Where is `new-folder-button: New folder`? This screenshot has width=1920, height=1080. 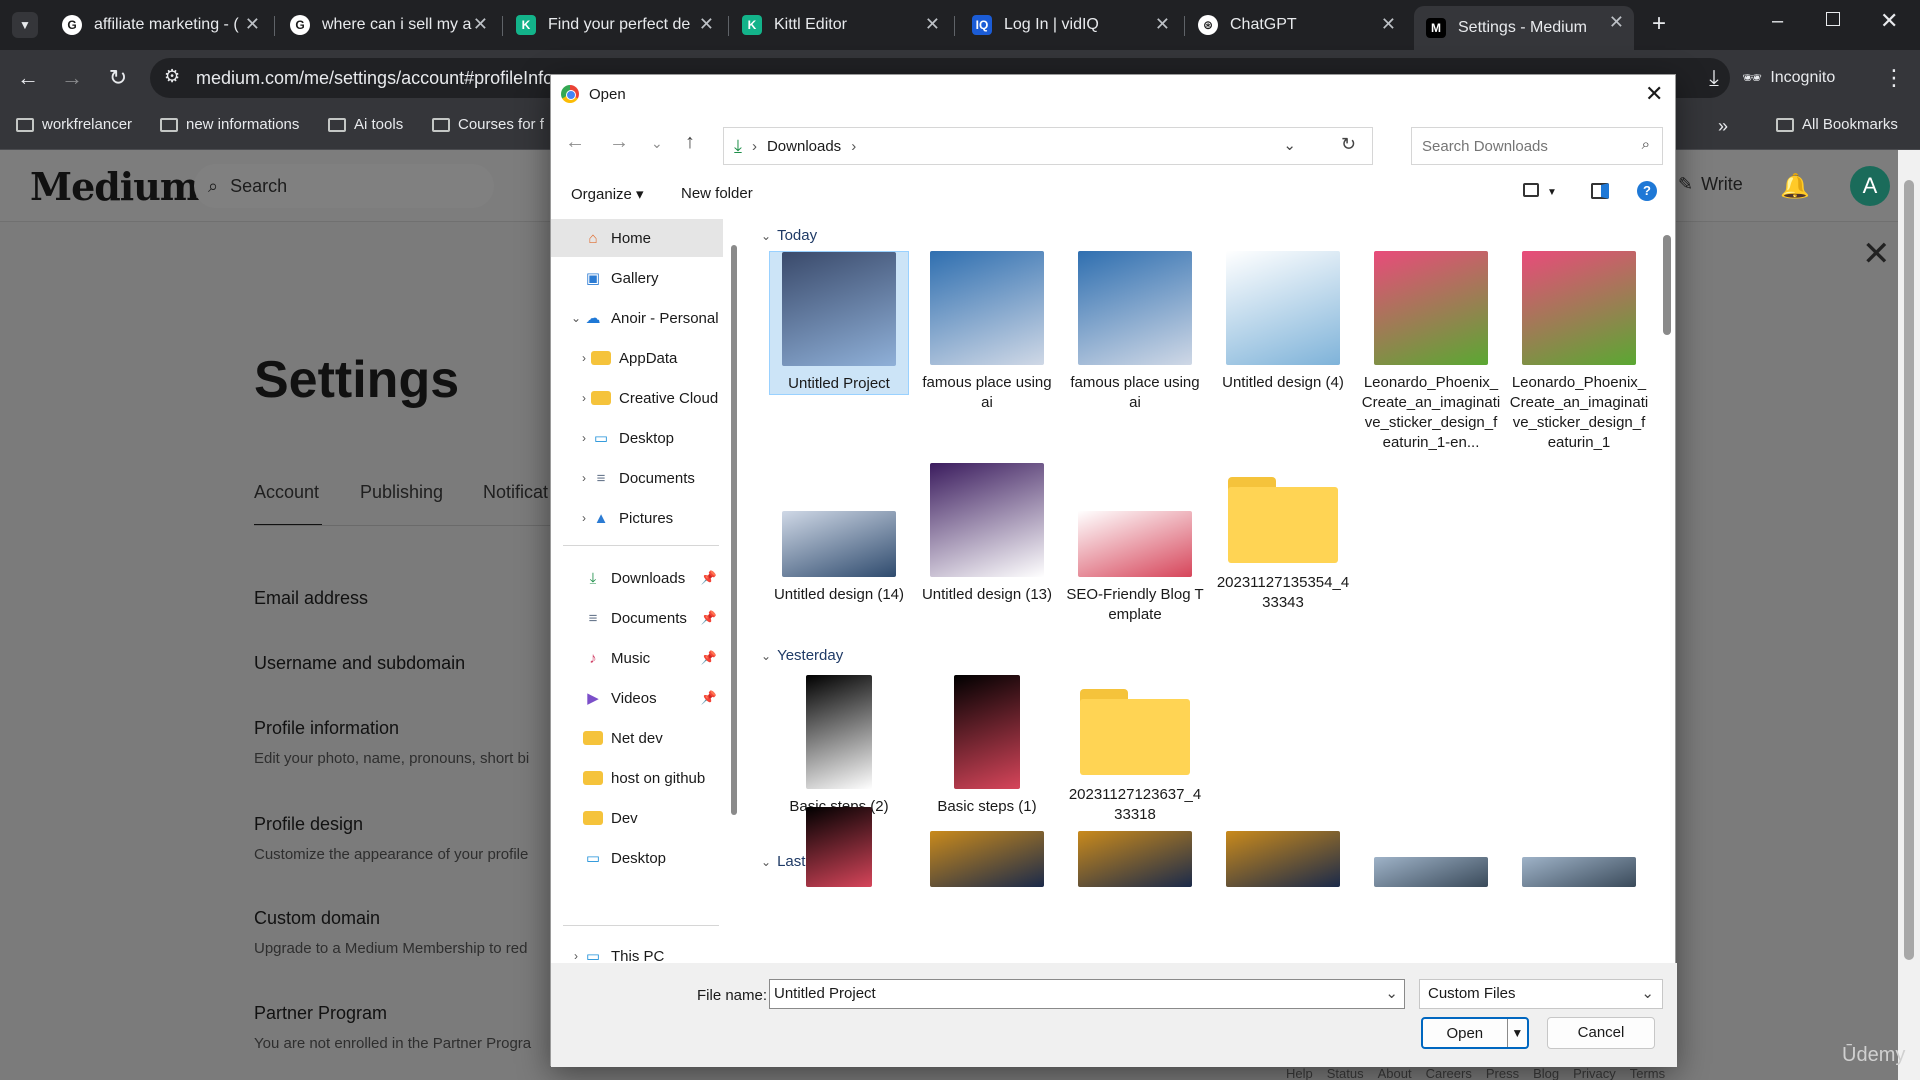
new-folder-button: New folder is located at coordinates (717, 193).